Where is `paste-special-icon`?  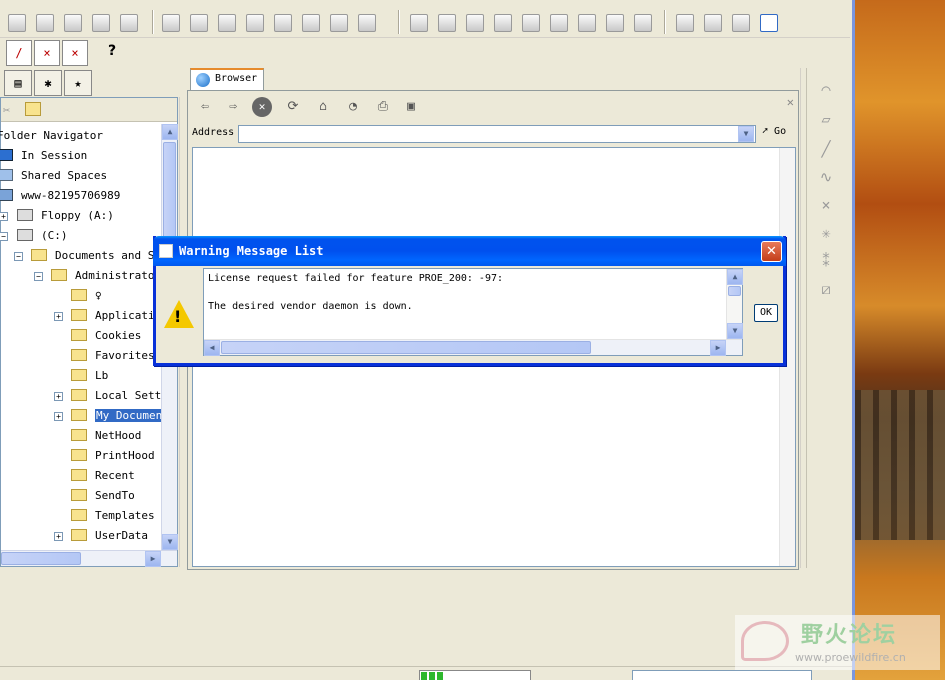
paste-special-icon is located at coordinates (311, 23).